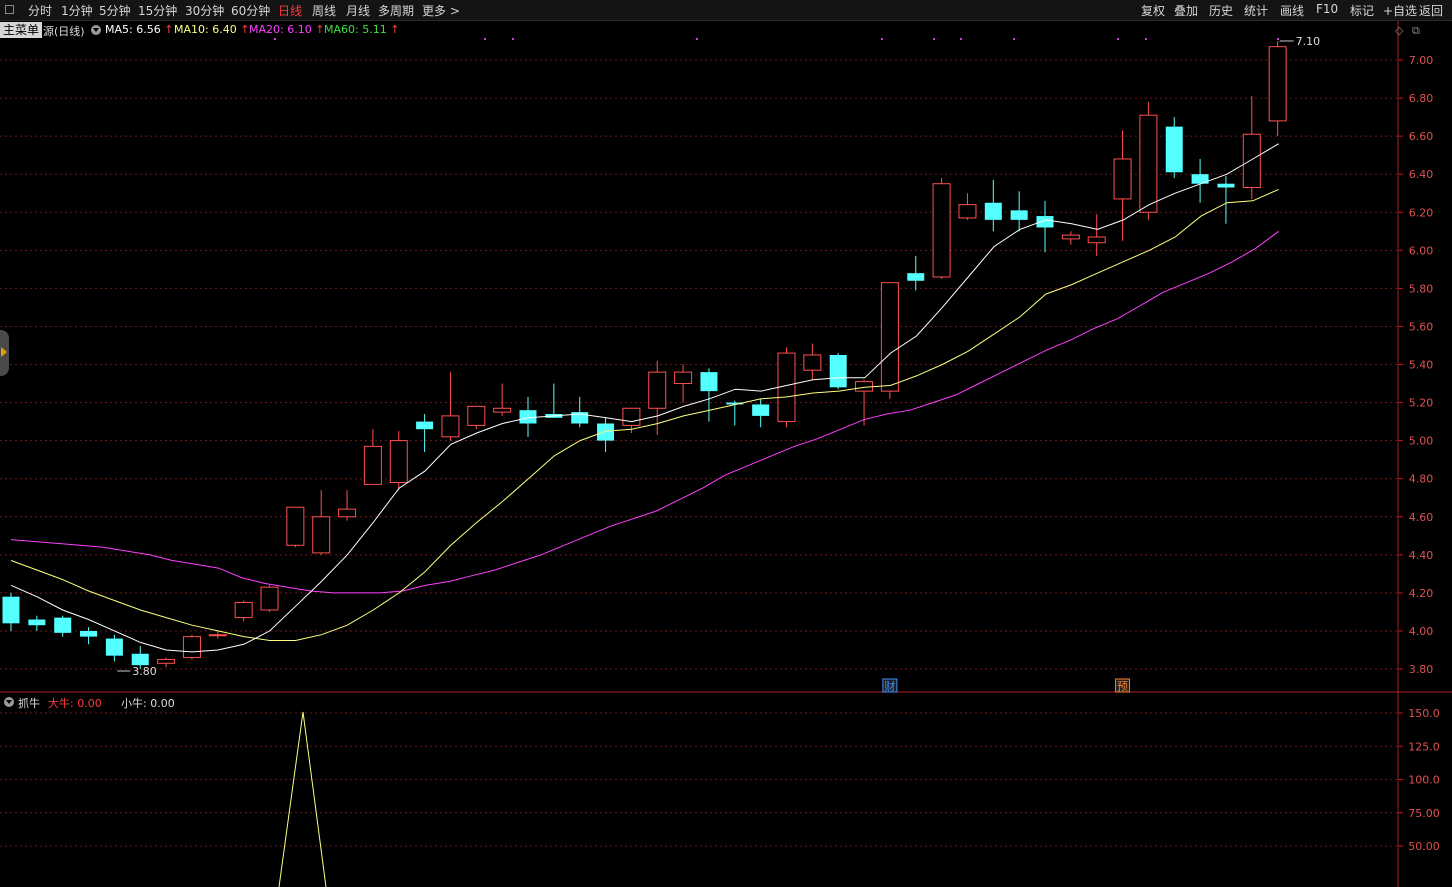 This screenshot has width=1452, height=887. Describe the element at coordinates (1362, 10) in the screenshot. I see `tool-button-6: 标记` at that location.